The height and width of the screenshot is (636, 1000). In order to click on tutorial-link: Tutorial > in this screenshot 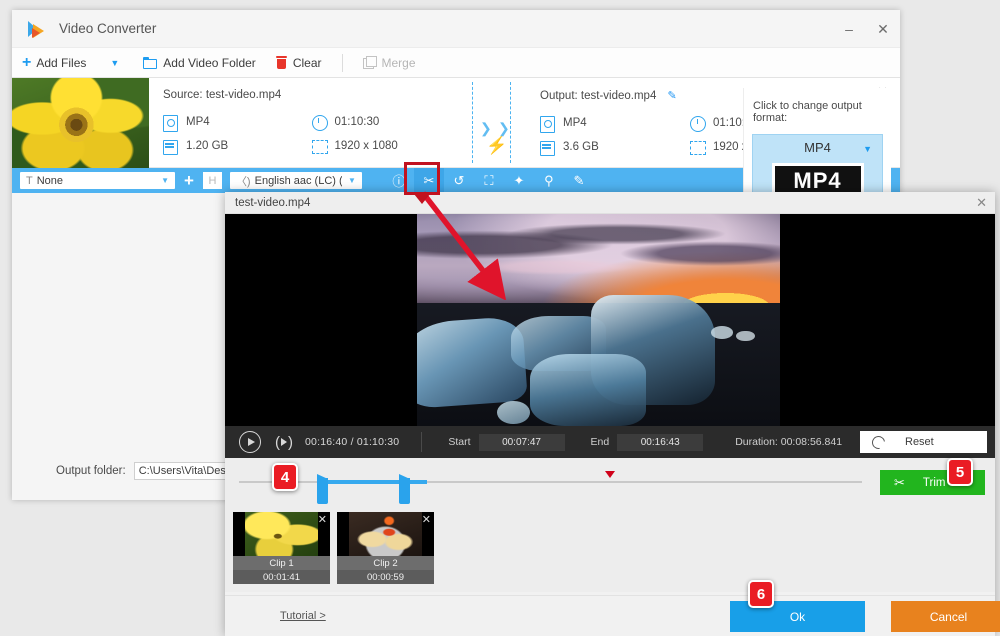, I will do `click(303, 616)`.